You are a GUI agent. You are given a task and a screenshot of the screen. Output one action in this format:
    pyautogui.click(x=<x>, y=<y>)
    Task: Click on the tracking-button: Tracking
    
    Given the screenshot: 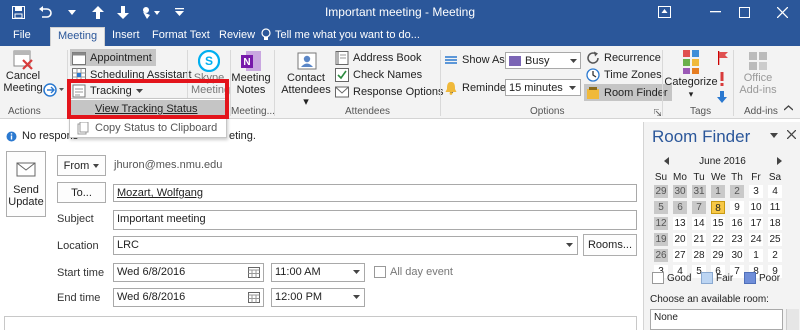 What is the action you would take?
    pyautogui.click(x=107, y=91)
    